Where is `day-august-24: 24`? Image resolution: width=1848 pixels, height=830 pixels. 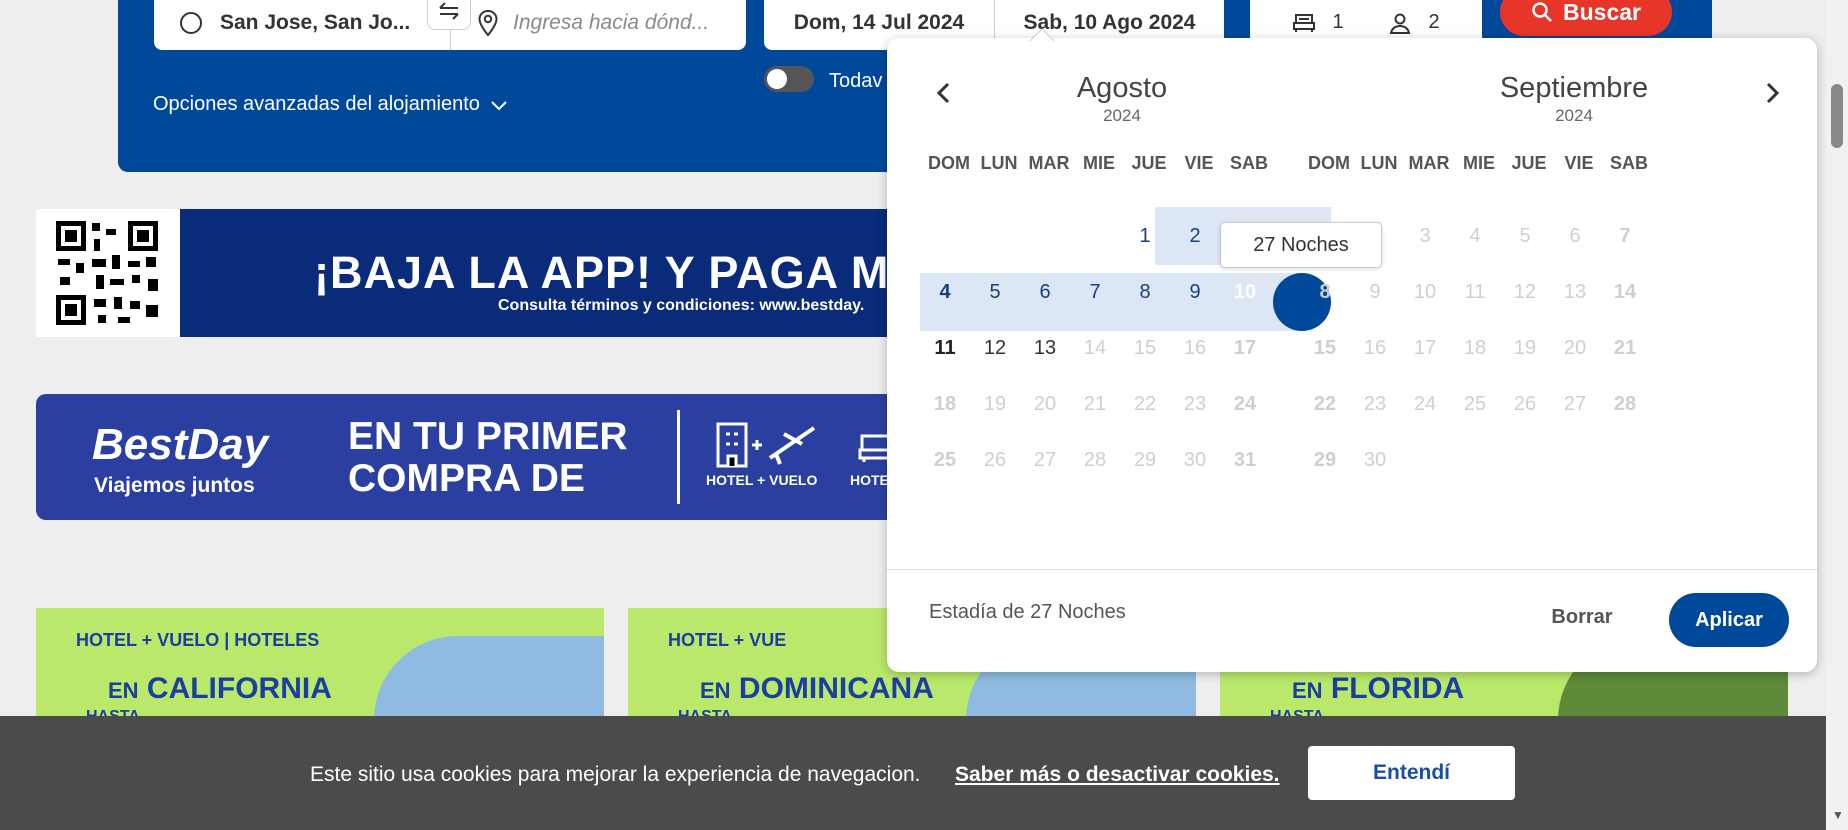
day-august-24: 24 is located at coordinates (1245, 403).